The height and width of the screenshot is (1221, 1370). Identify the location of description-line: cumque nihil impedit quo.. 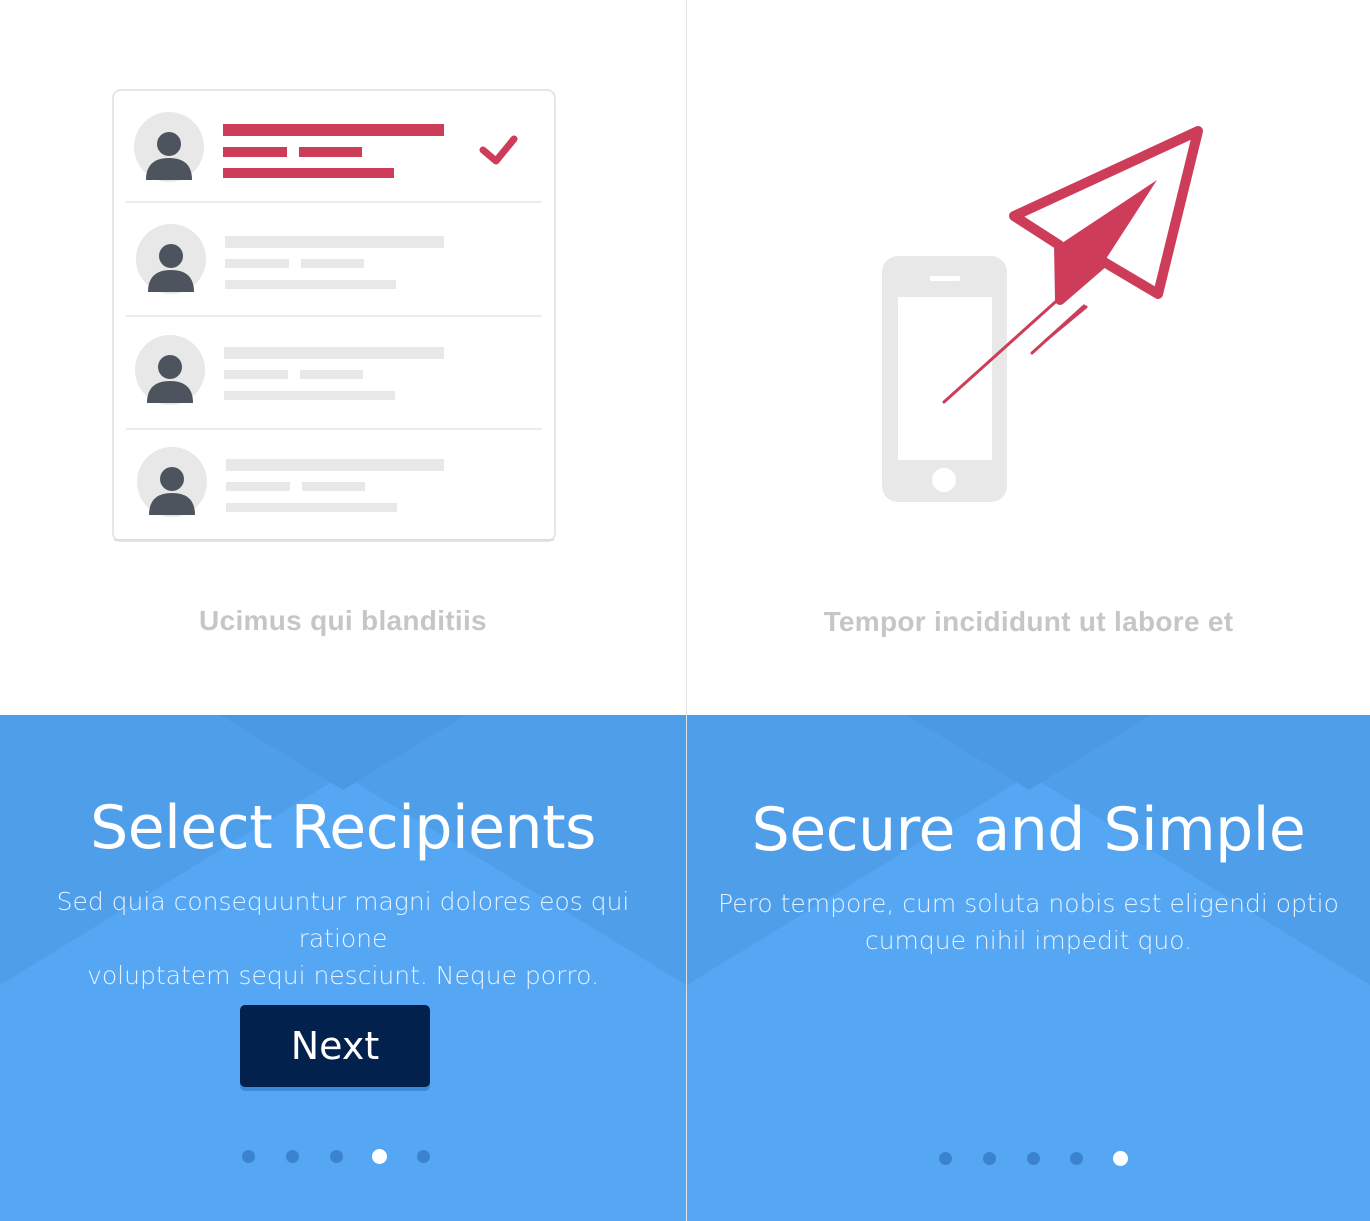
(1028, 940).